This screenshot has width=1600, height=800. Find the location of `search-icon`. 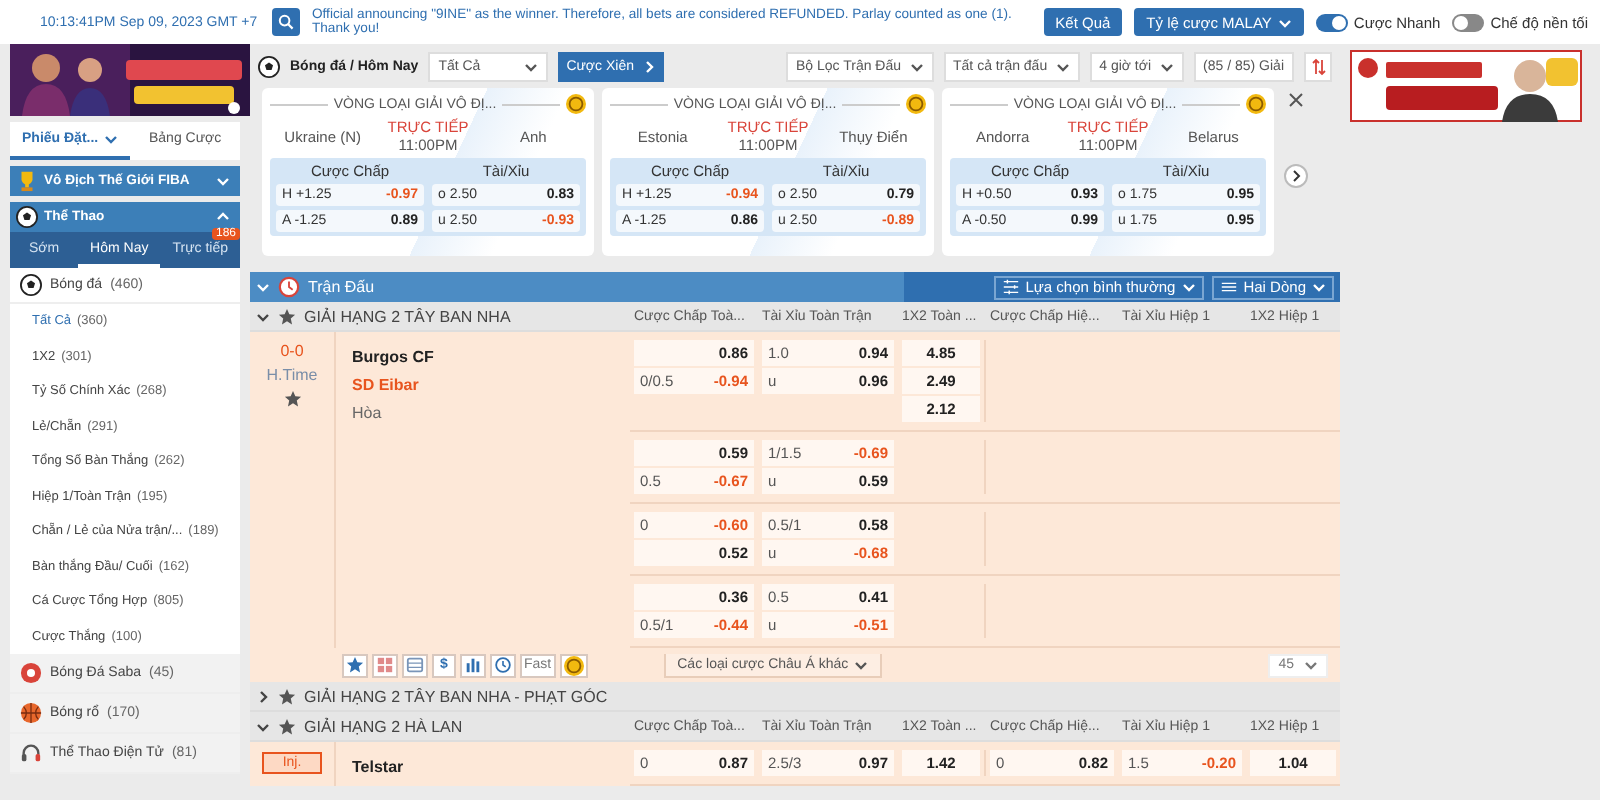

search-icon is located at coordinates (286, 22).